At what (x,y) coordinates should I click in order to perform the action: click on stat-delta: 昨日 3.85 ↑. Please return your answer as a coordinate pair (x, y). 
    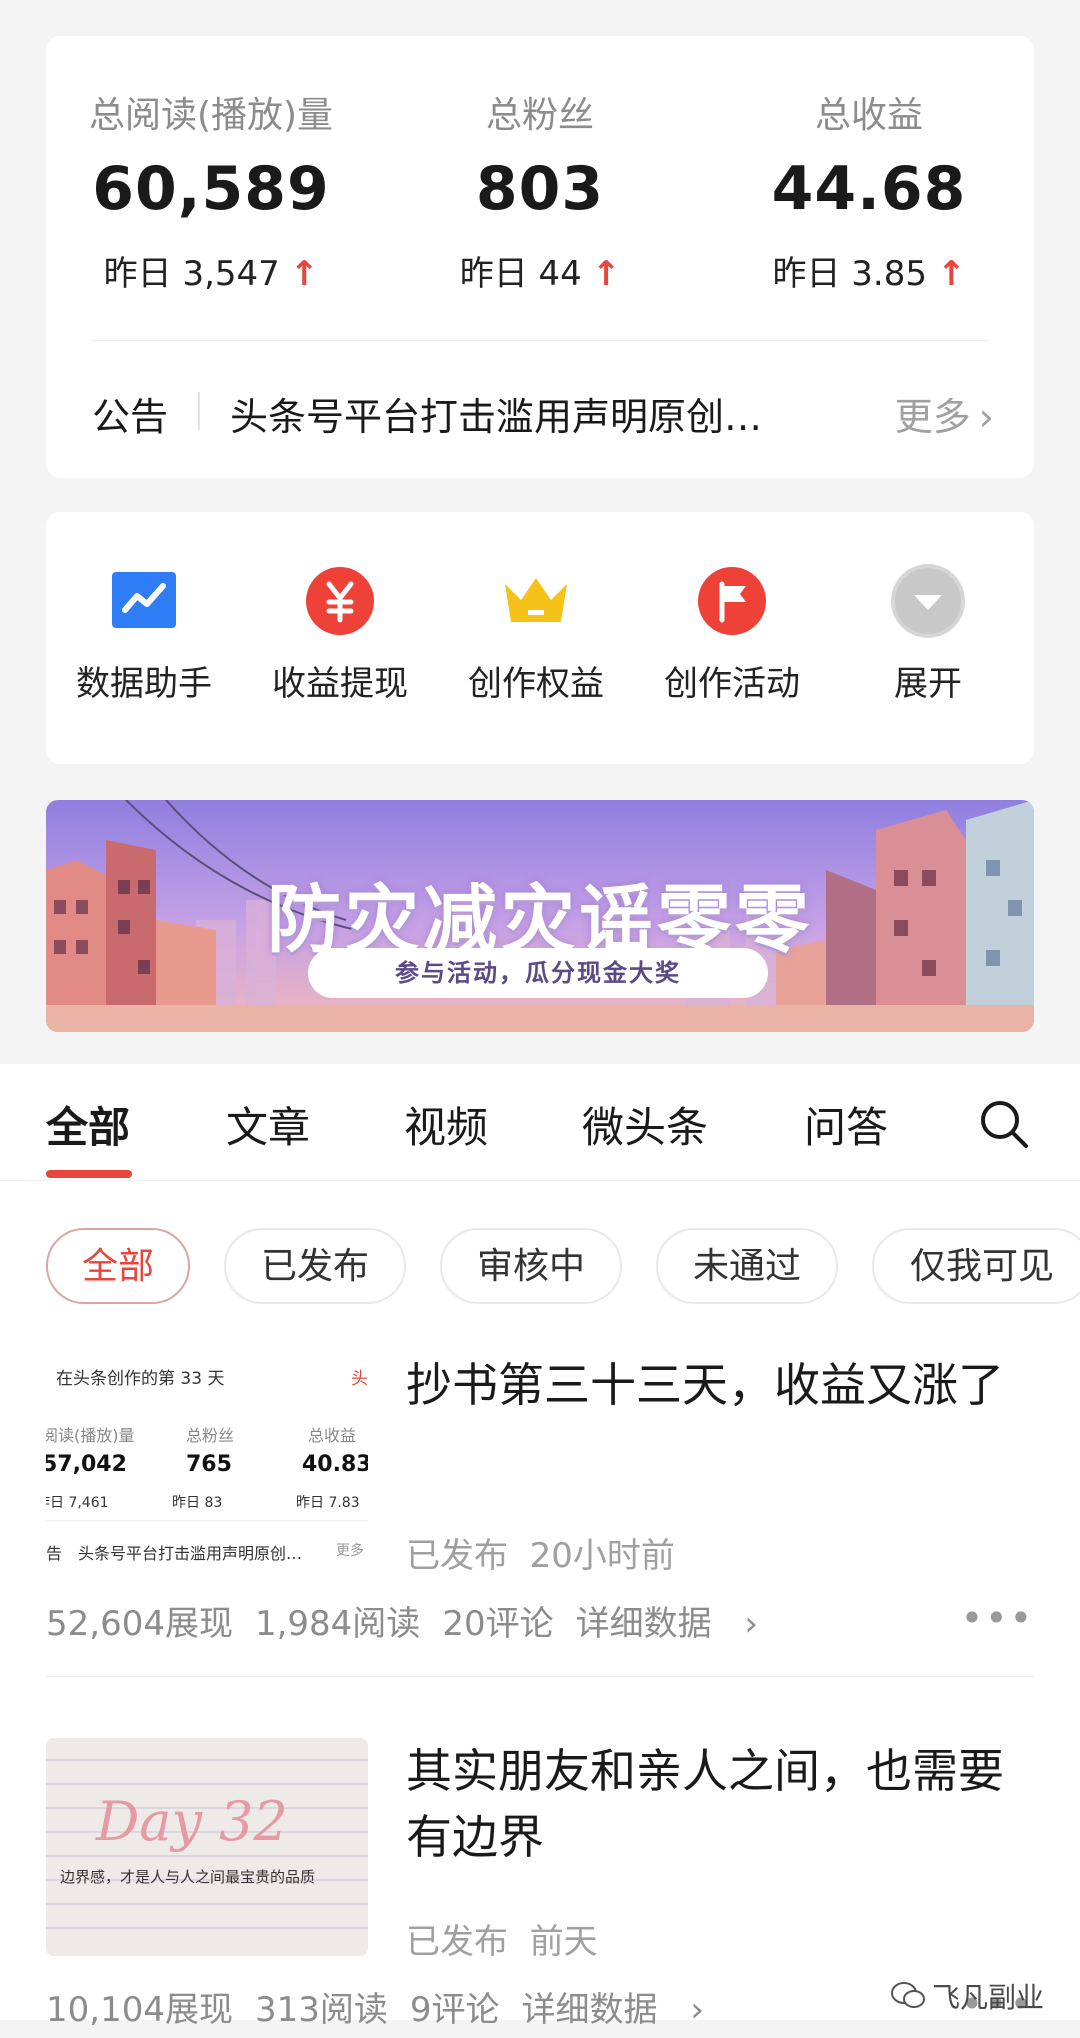
    Looking at the image, I should click on (869, 274).